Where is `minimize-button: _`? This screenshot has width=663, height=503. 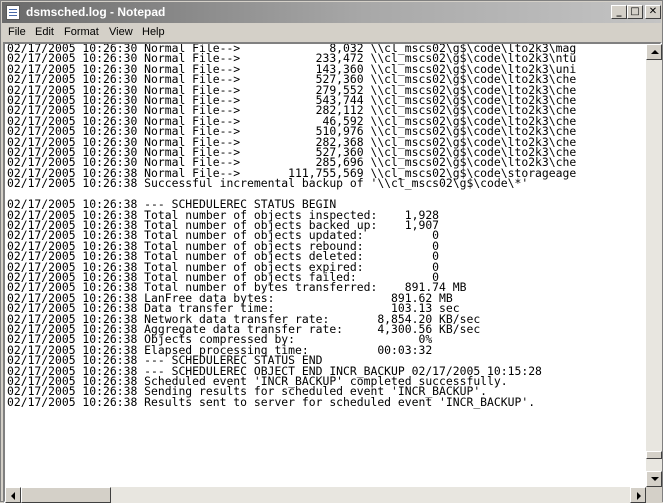 minimize-button: _ is located at coordinates (619, 12).